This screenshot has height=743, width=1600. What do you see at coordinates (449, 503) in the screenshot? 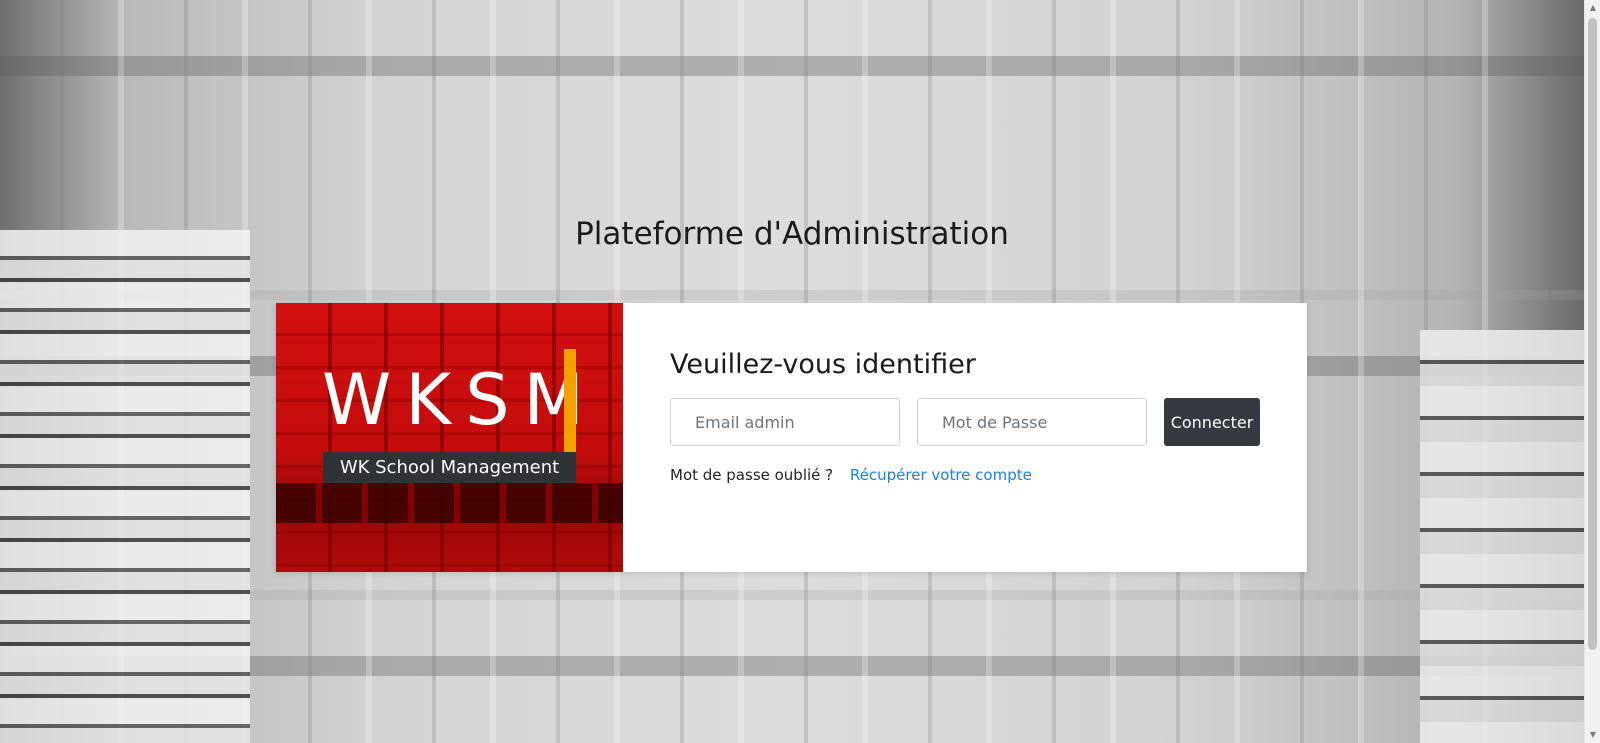
I see `logo-decor-band` at bounding box center [449, 503].